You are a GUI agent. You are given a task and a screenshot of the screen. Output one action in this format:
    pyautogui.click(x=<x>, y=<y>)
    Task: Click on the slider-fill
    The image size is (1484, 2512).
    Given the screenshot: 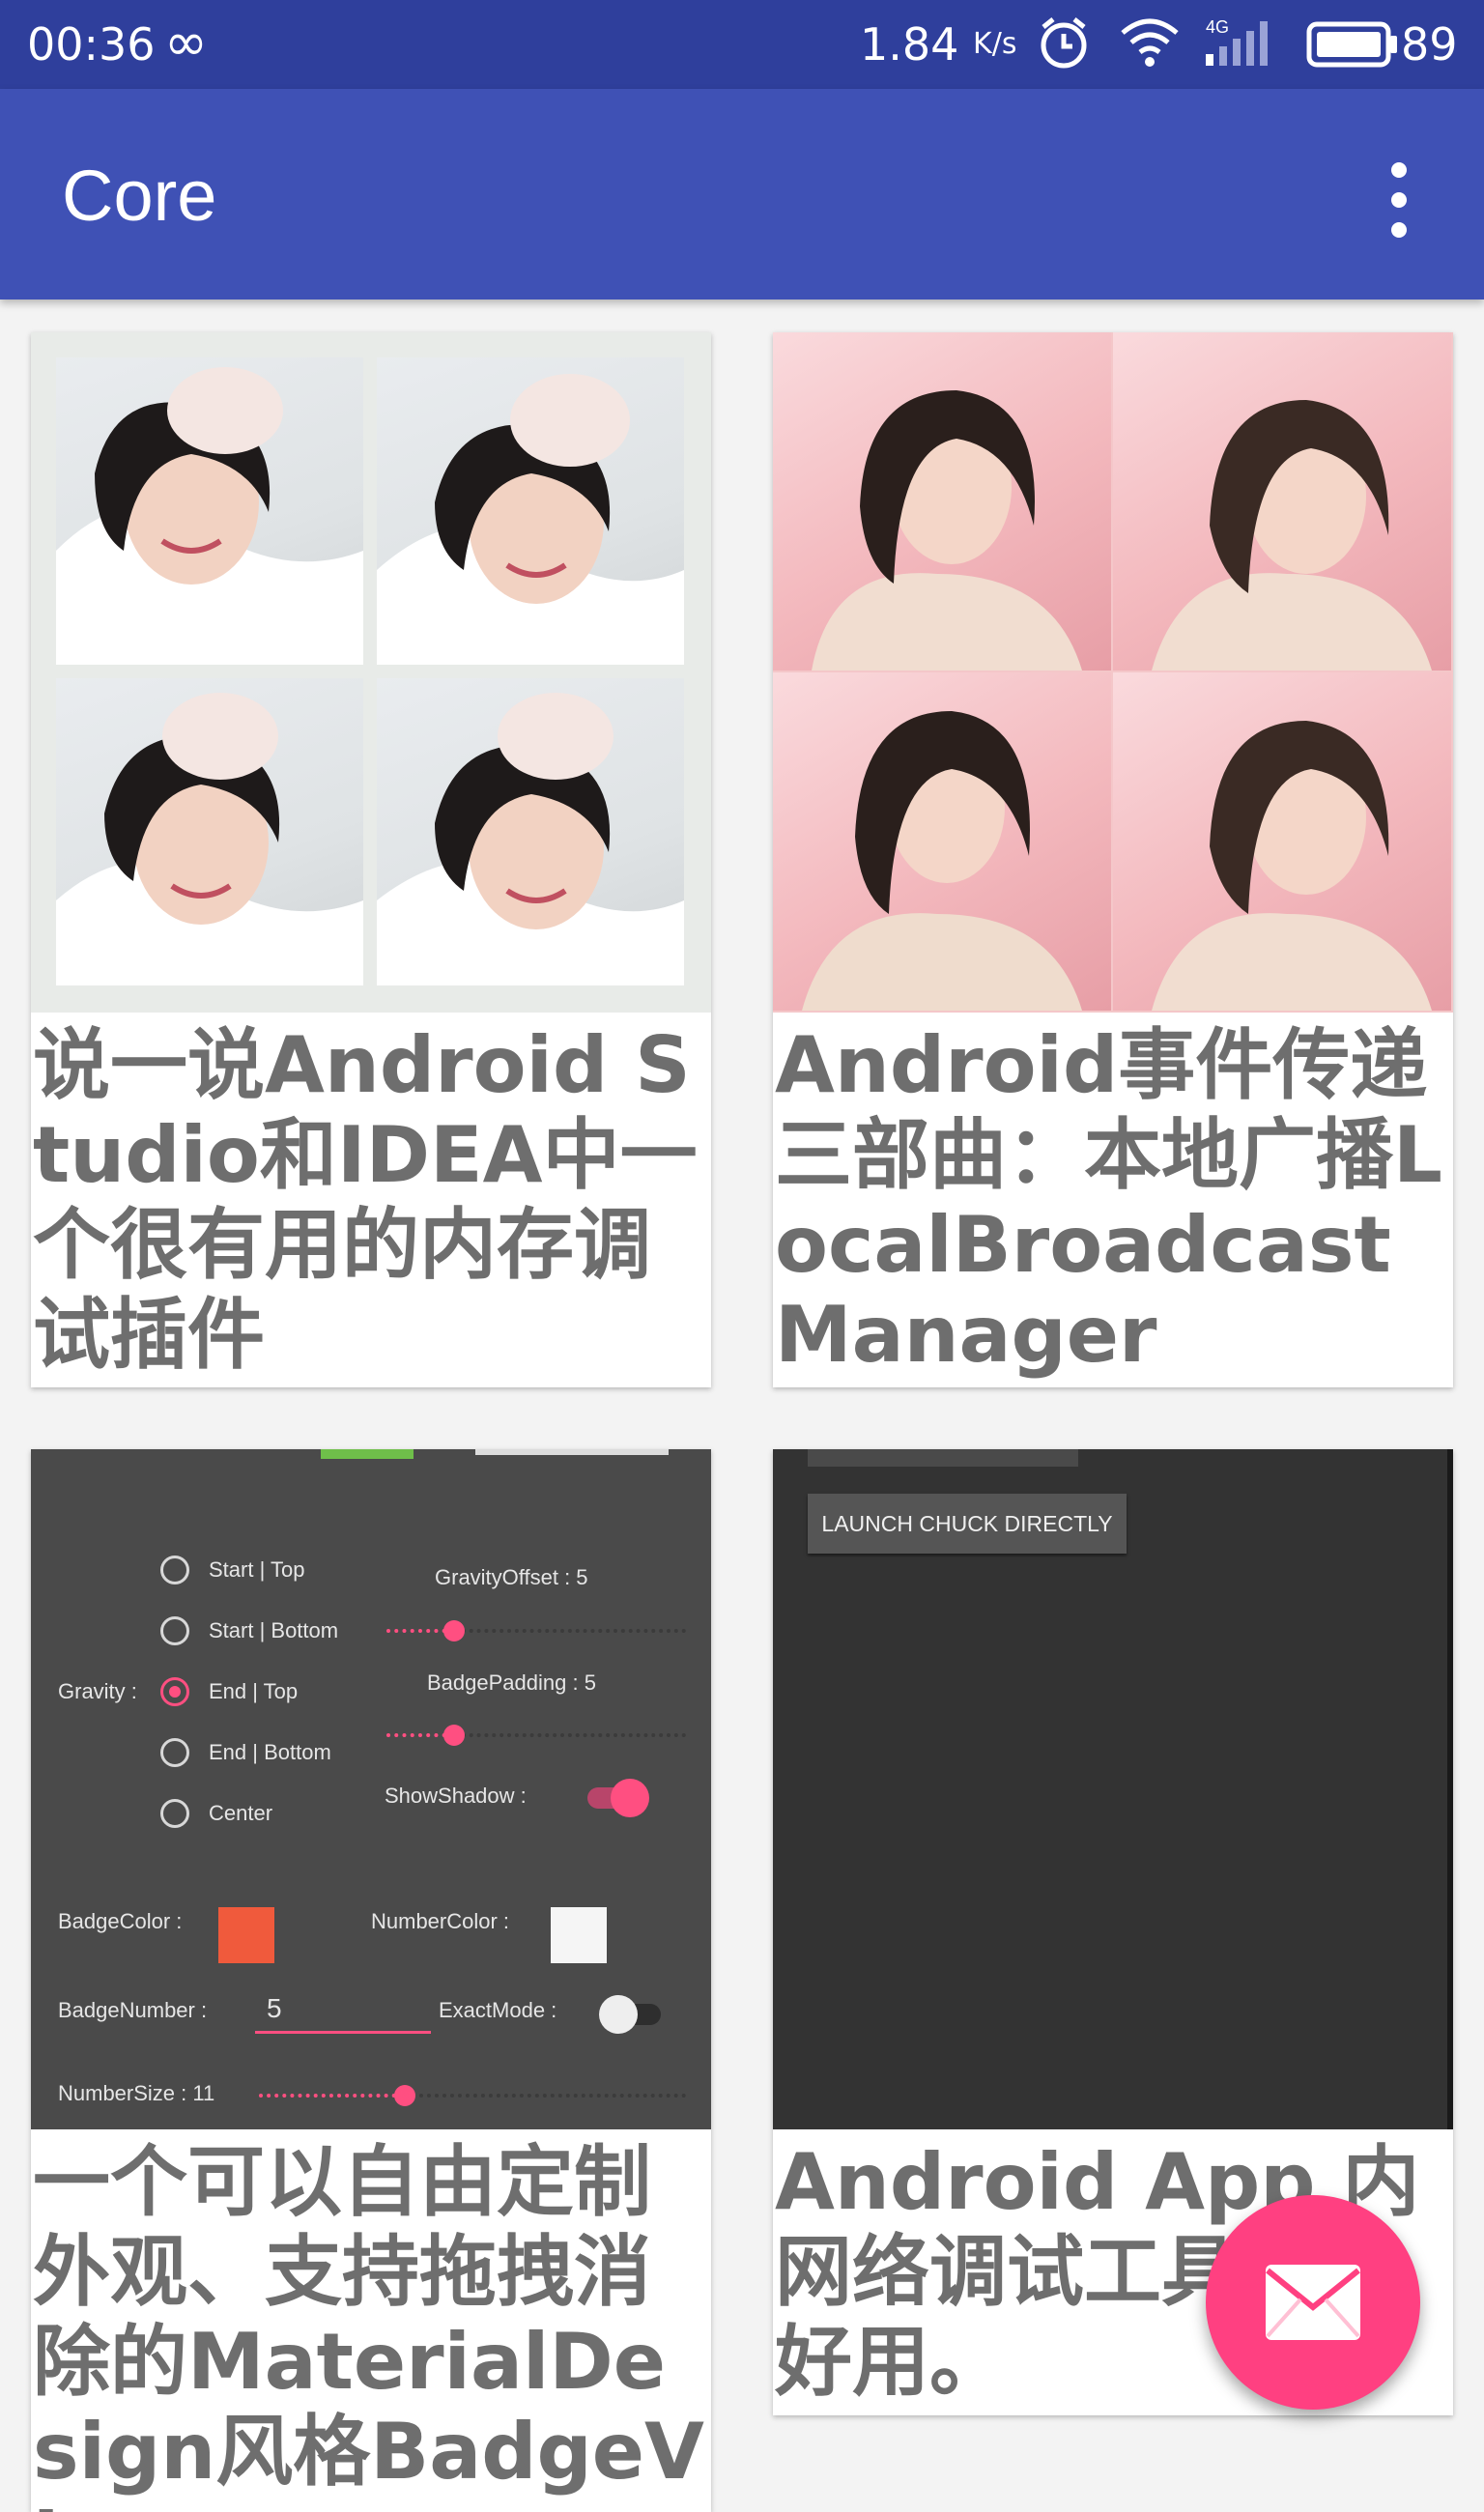 What is the action you would take?
    pyautogui.click(x=331, y=2096)
    